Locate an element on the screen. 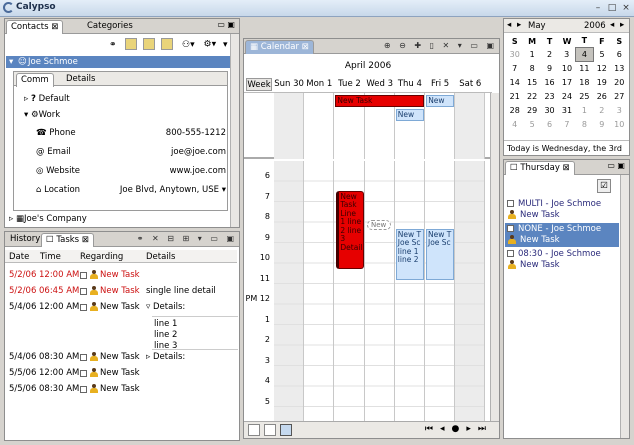 The image size is (634, 445). zoom-in-icon: ⊕ is located at coordinates (389, 45).